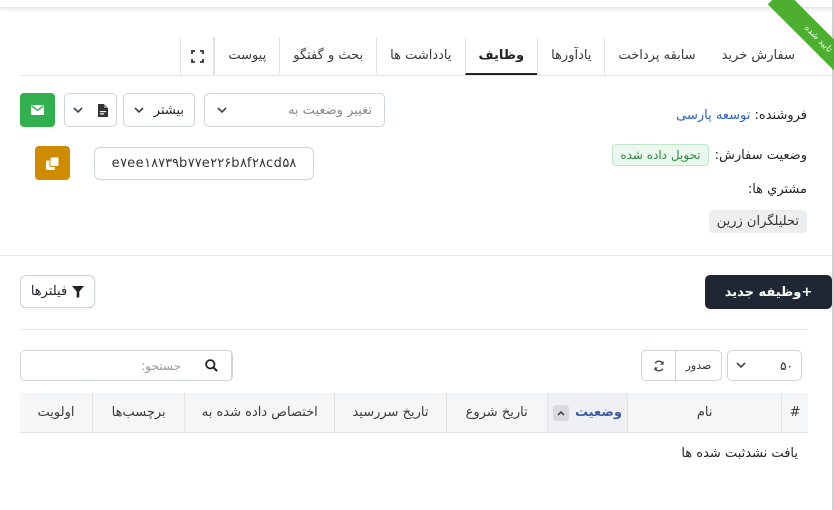 This screenshot has height=510, width=834. I want to click on envelope-icon, so click(37, 110).